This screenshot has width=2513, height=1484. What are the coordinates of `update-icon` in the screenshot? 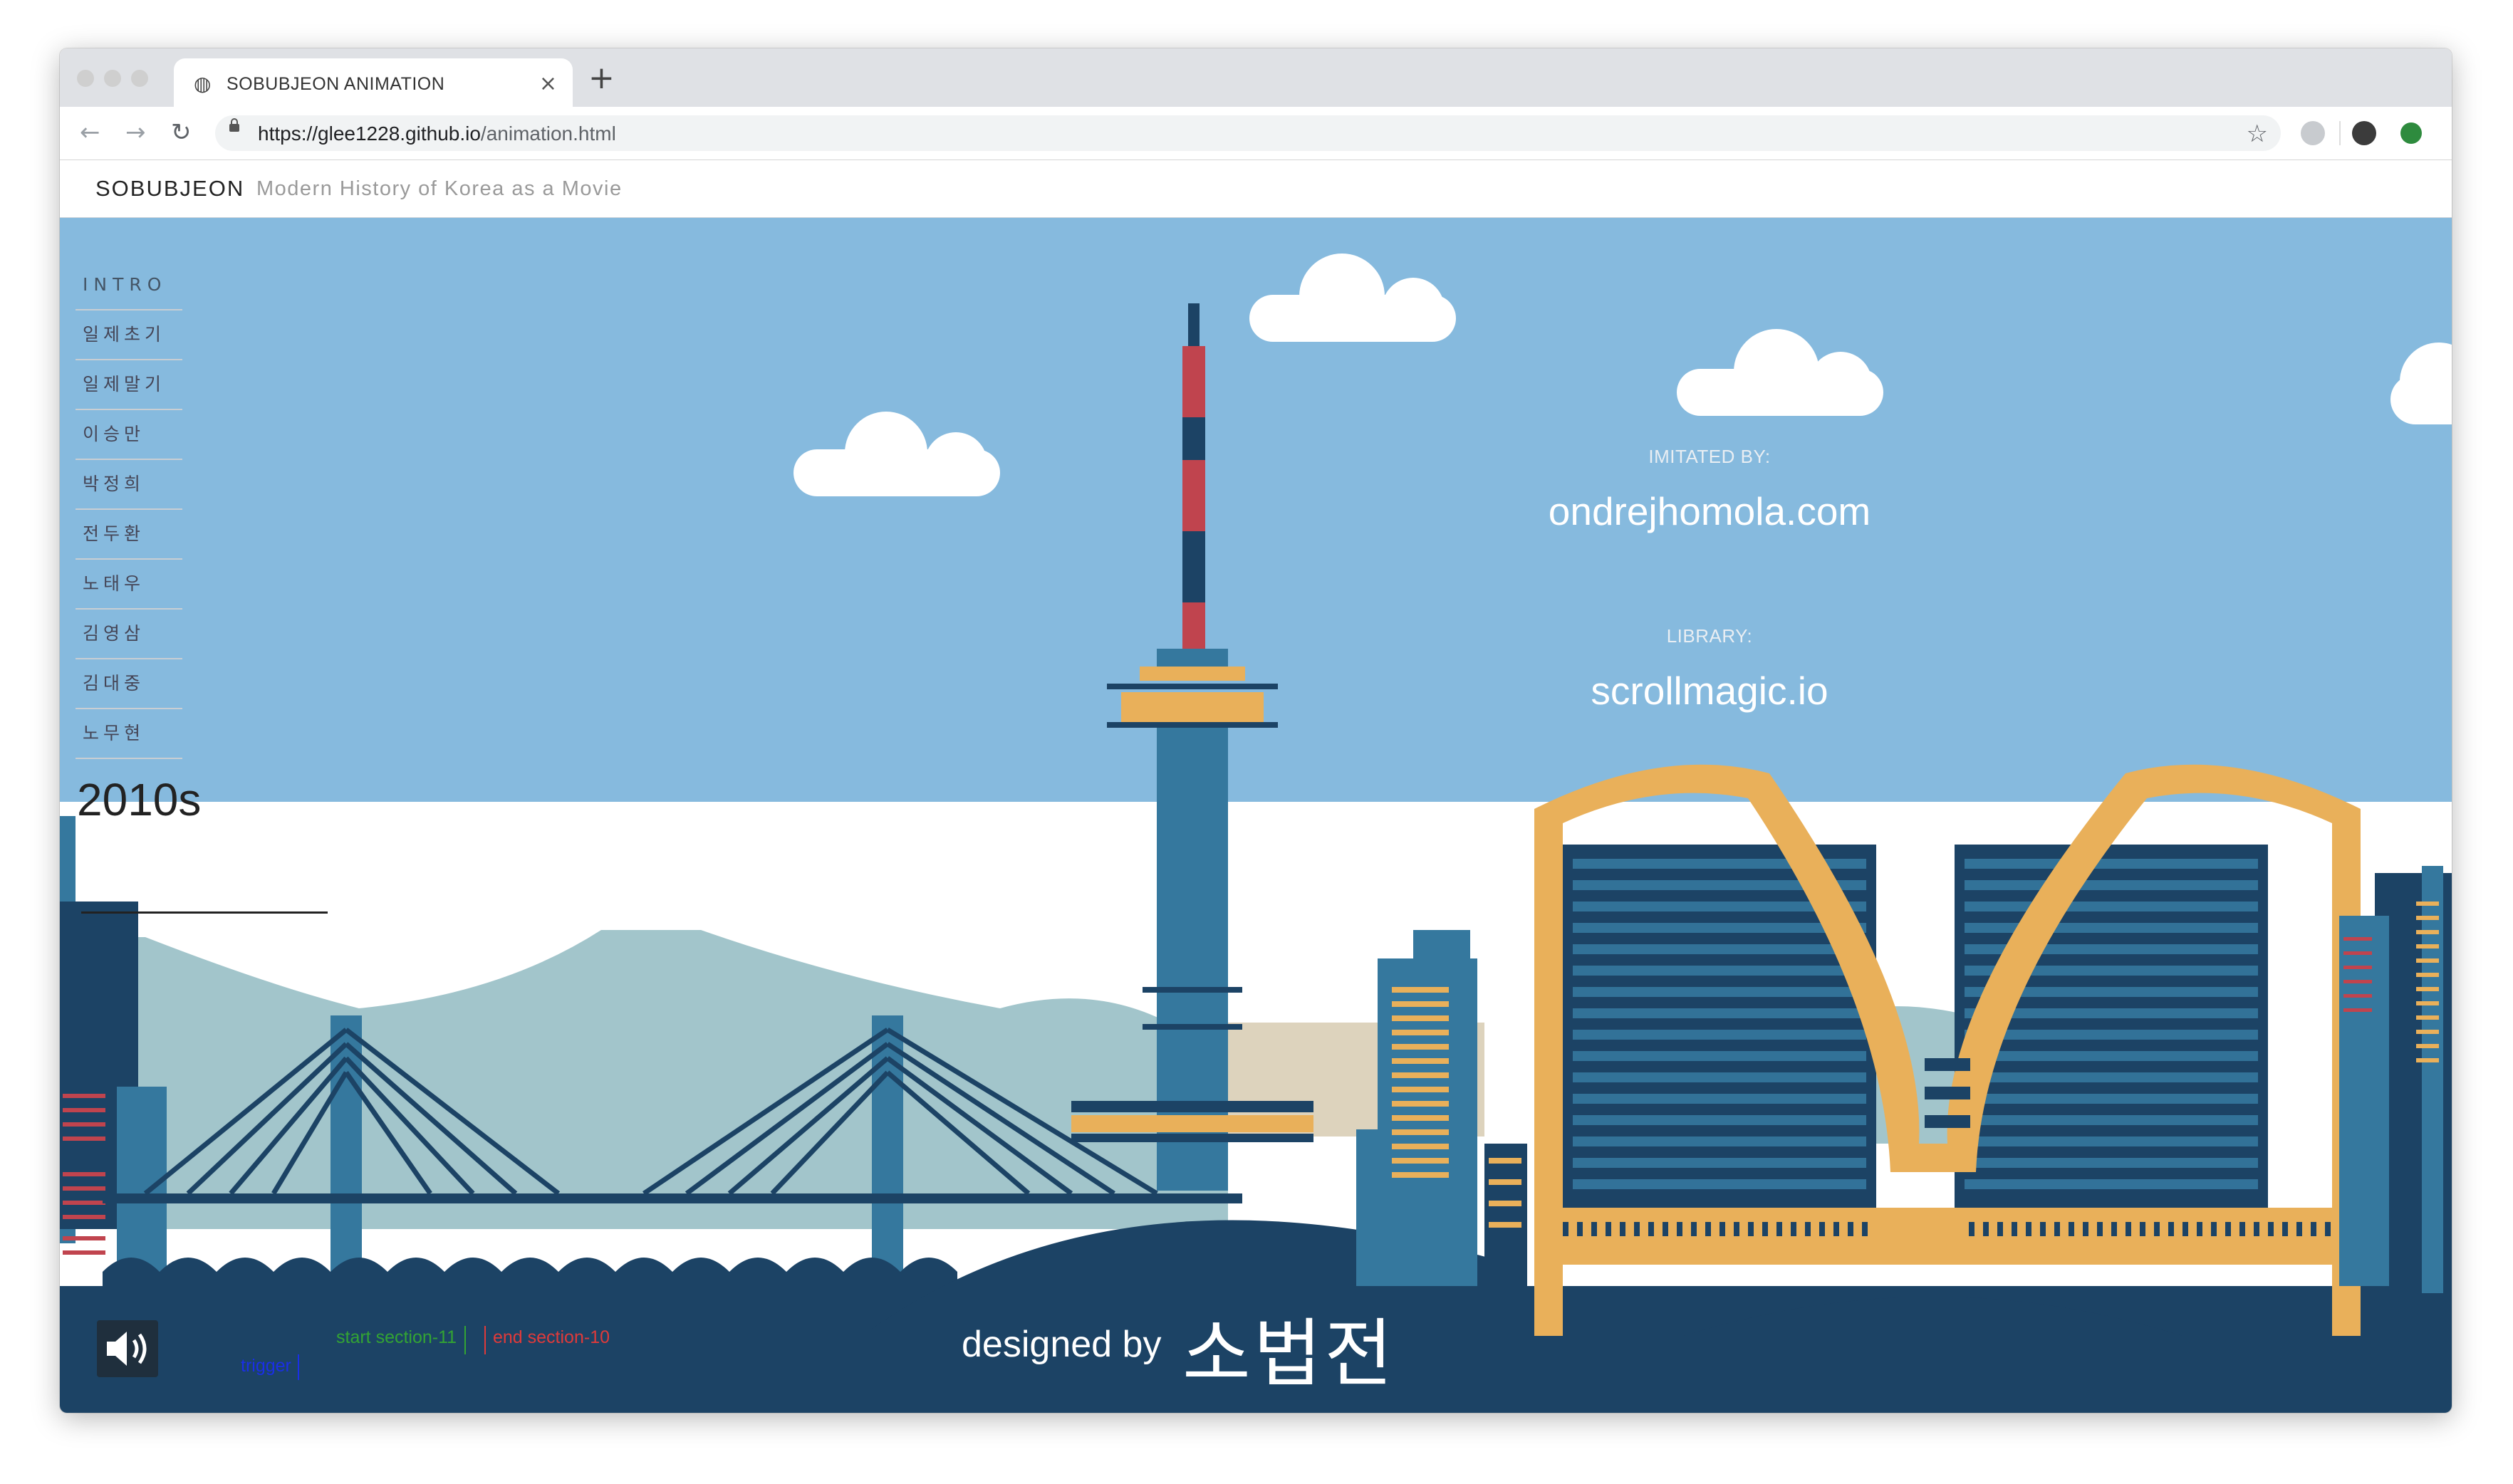 It's located at (2411, 133).